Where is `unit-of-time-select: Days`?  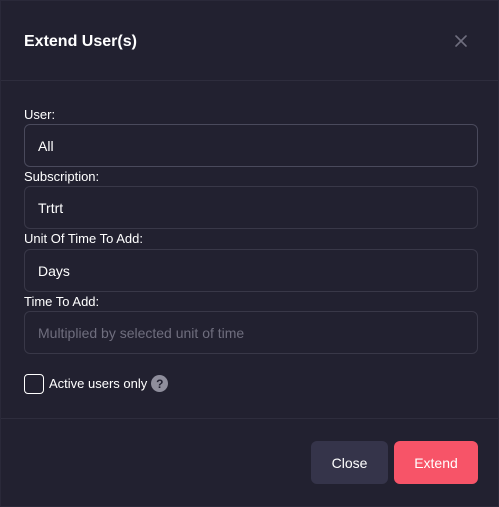 unit-of-time-select: Days is located at coordinates (251, 270).